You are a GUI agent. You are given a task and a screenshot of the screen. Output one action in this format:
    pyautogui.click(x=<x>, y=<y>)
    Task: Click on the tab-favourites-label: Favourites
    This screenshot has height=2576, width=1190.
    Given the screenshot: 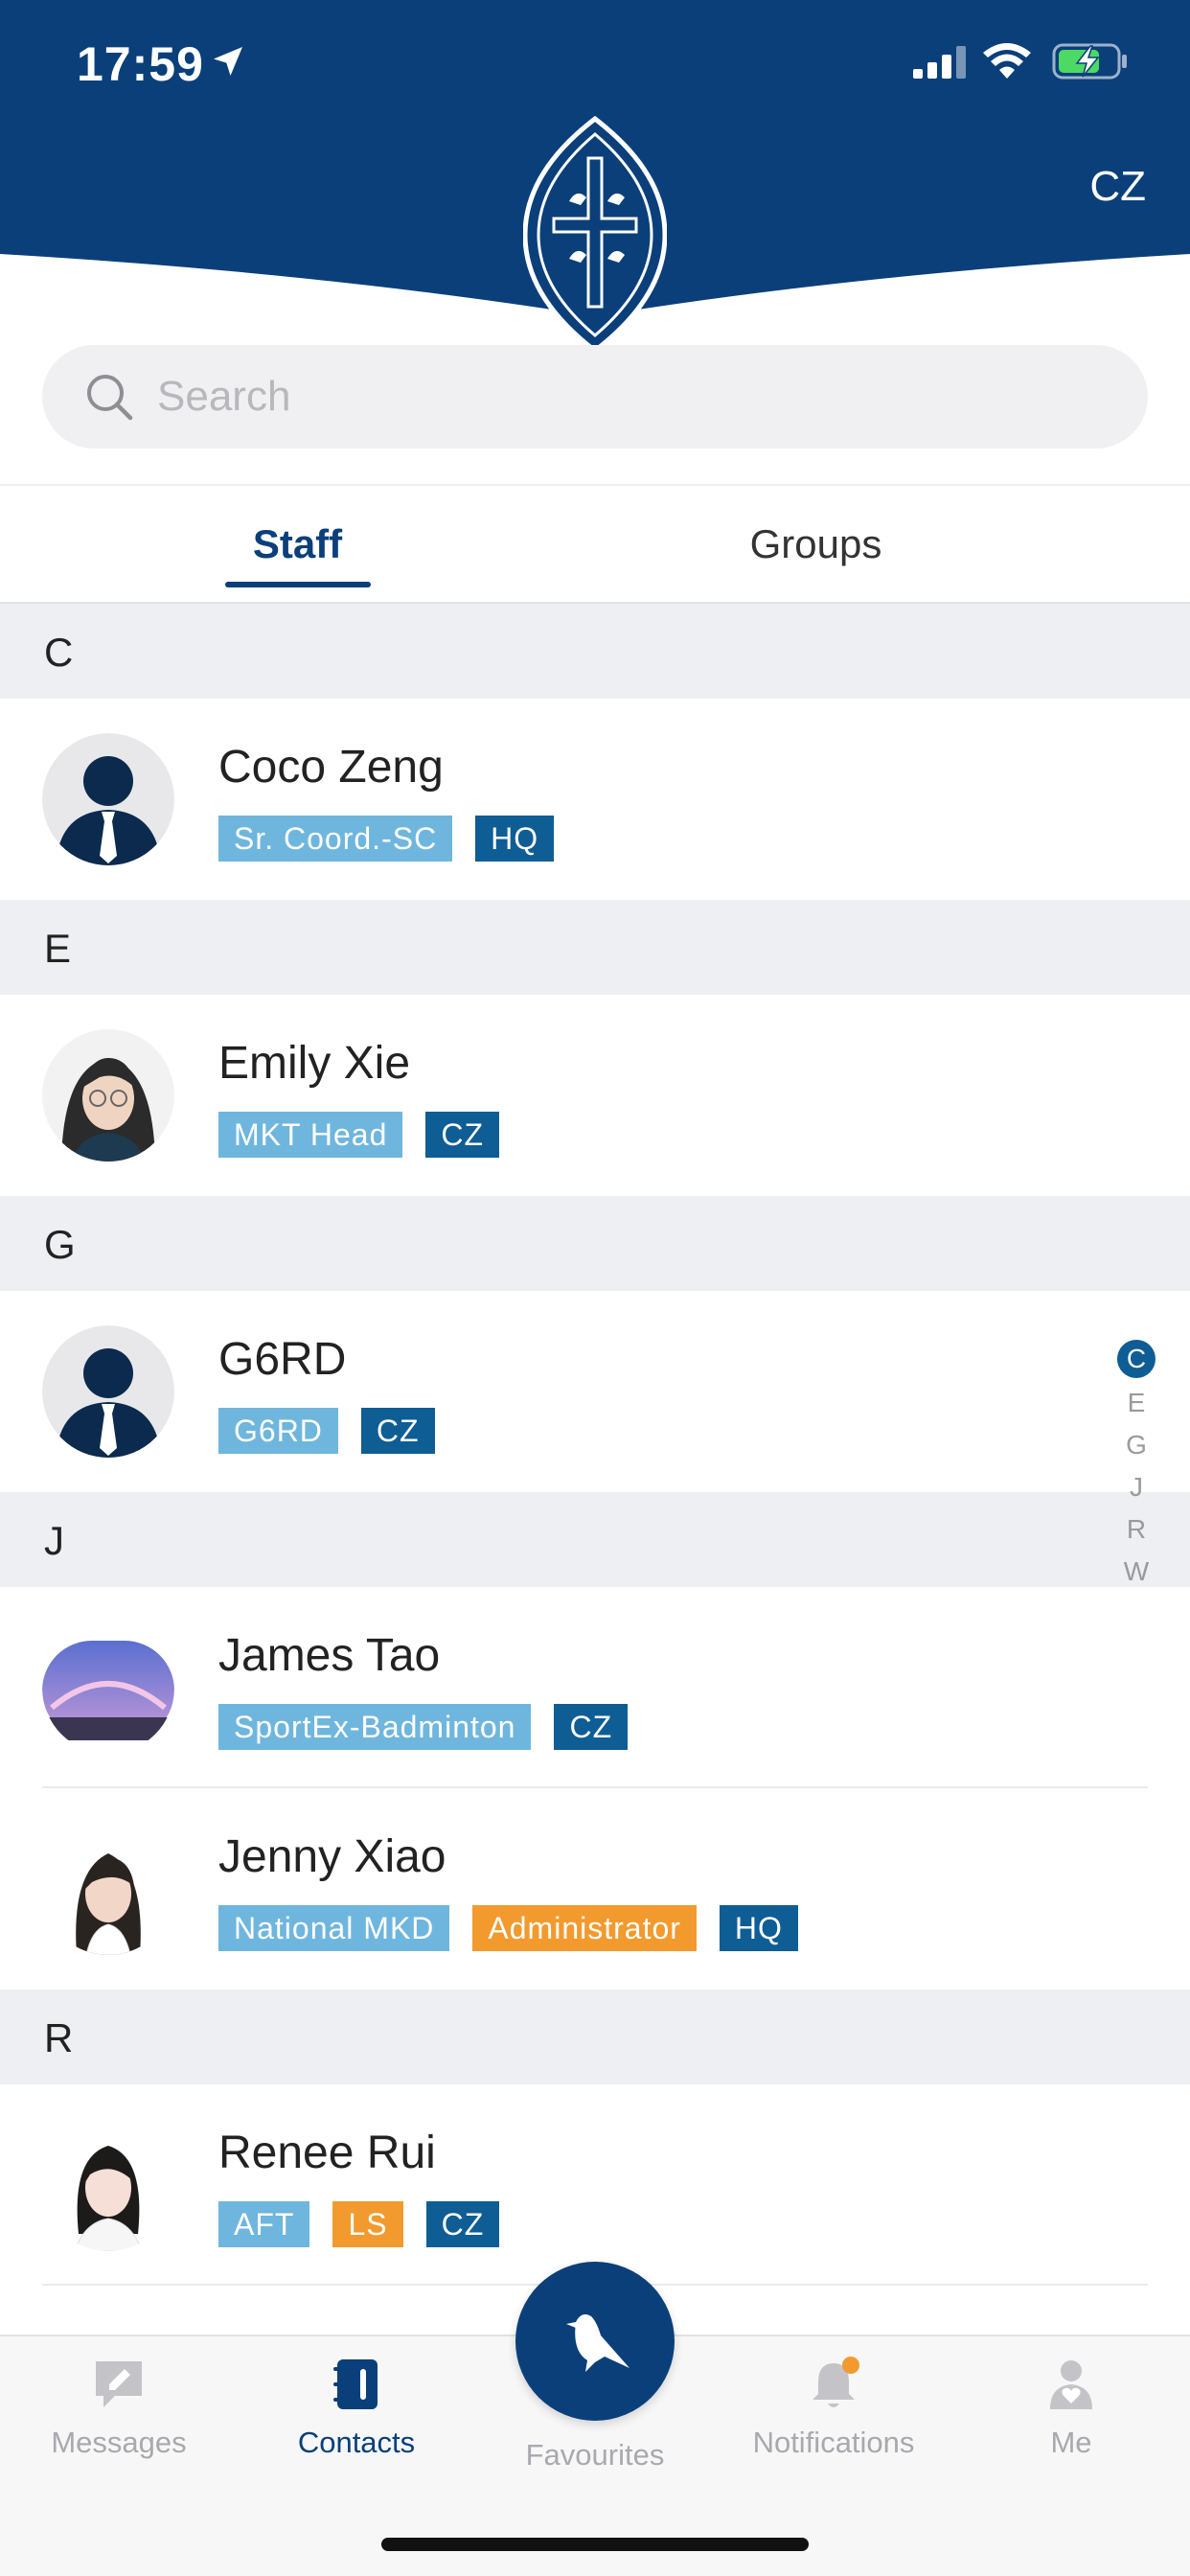 What is the action you would take?
    pyautogui.click(x=595, y=2455)
    